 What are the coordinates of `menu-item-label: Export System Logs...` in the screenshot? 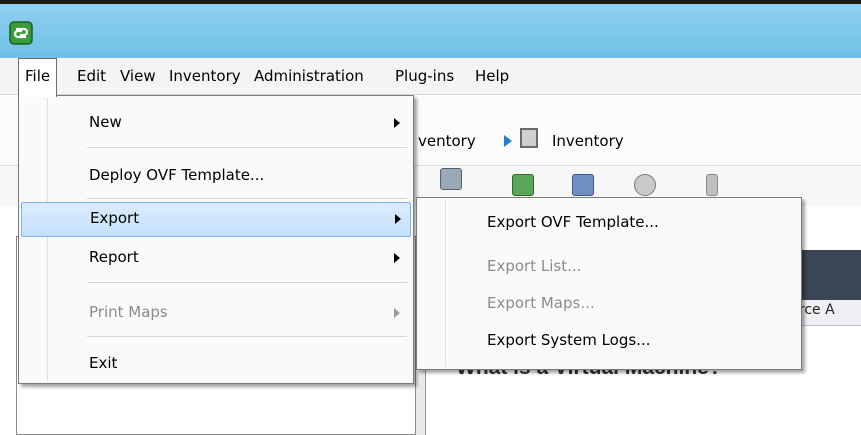 It's located at (569, 340).